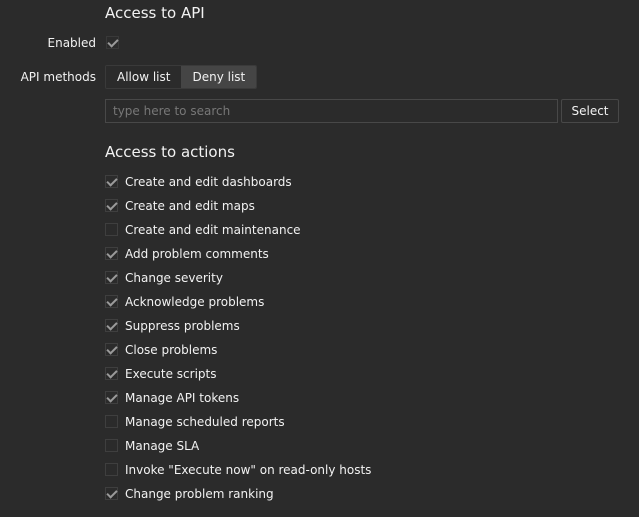 Image resolution: width=639 pixels, height=517 pixels. I want to click on action-label: Acknowledge problems, so click(195, 302).